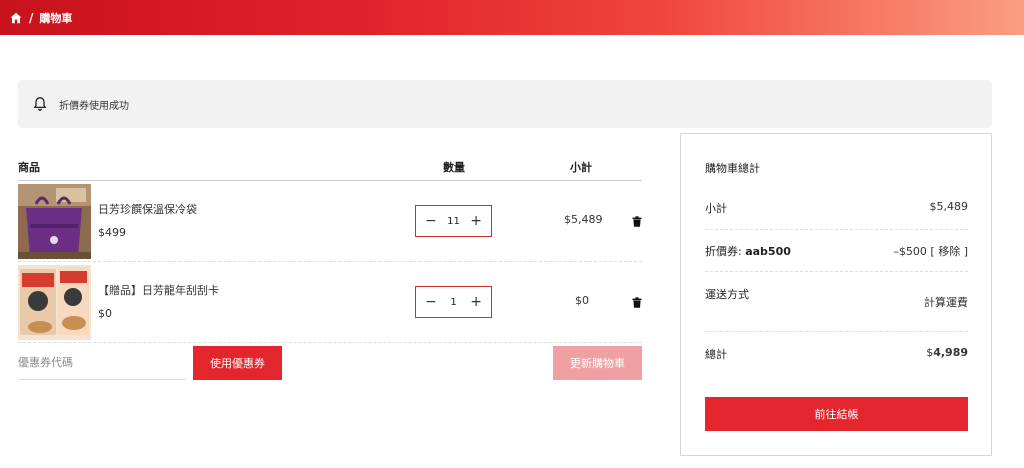 The image size is (1024, 468). Describe the element at coordinates (950, 352) in the screenshot. I see `total-amount: 4,989` at that location.